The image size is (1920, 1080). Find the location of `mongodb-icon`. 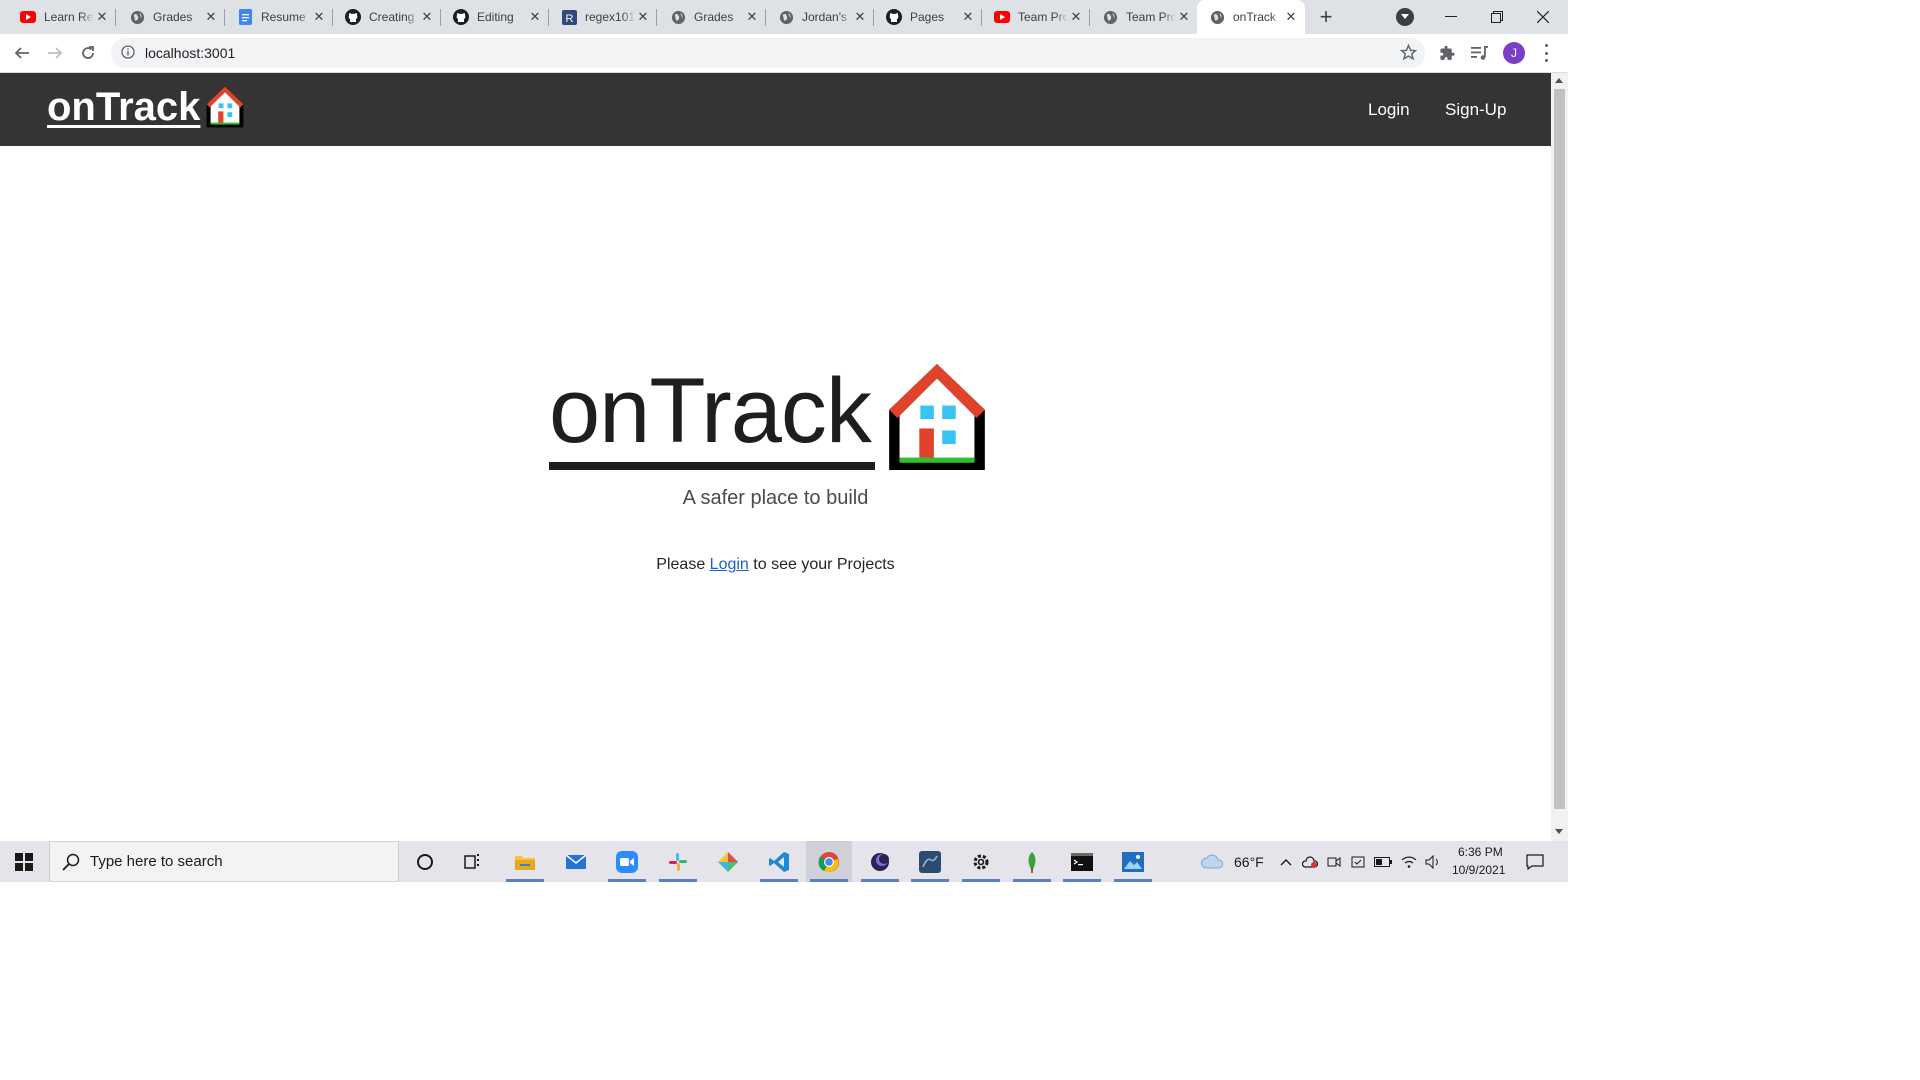

mongodb-icon is located at coordinates (1032, 861).